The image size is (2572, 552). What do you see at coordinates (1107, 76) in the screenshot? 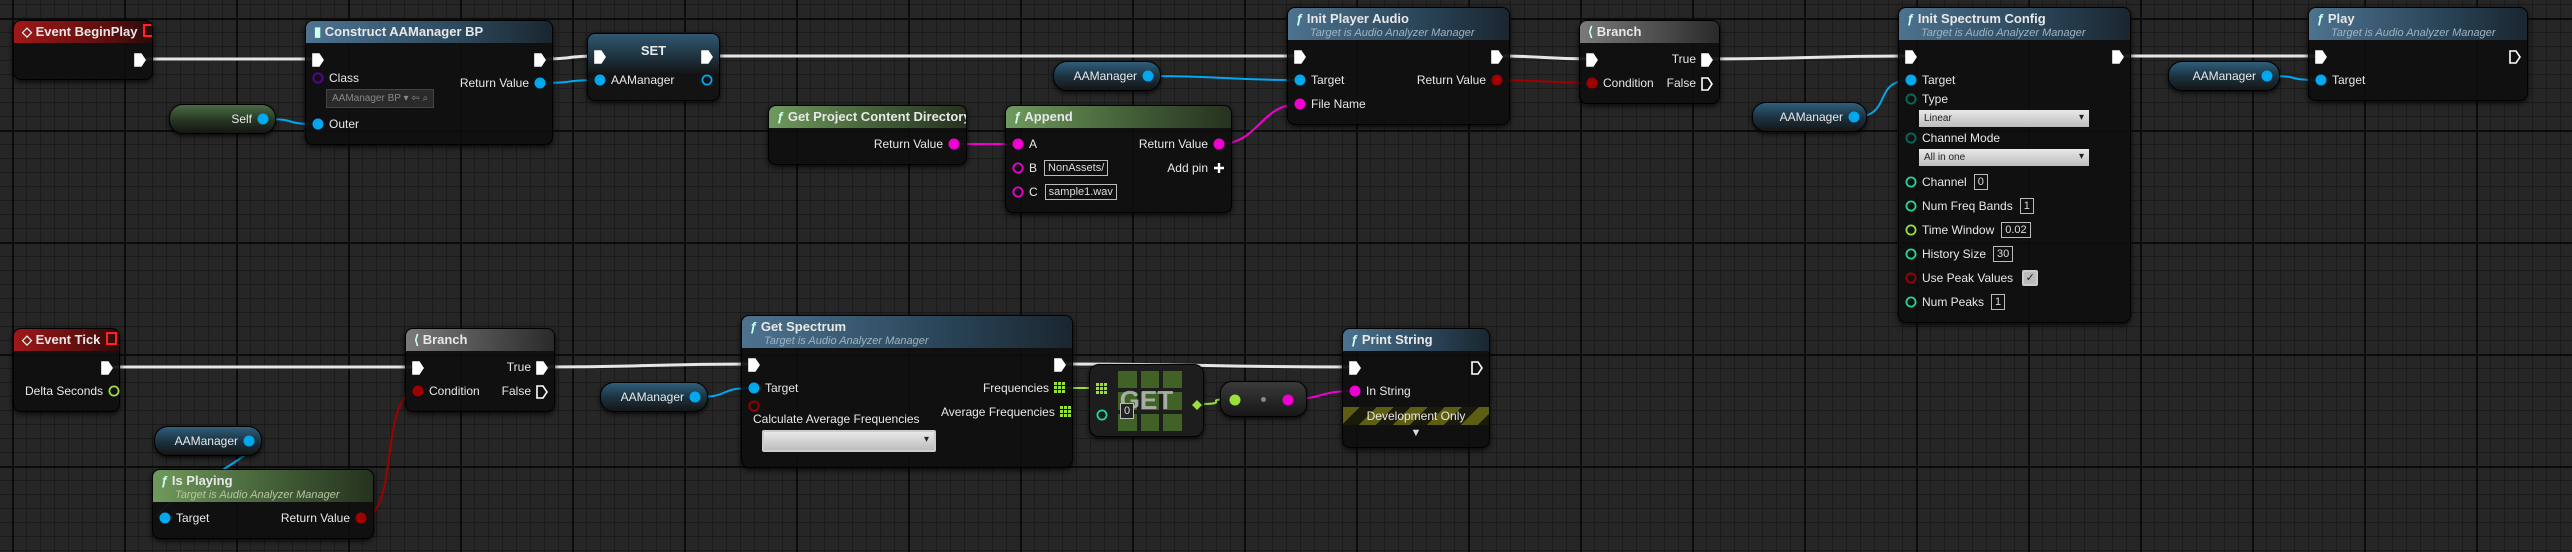
I see `variable-aamanager-1: AAManager` at bounding box center [1107, 76].